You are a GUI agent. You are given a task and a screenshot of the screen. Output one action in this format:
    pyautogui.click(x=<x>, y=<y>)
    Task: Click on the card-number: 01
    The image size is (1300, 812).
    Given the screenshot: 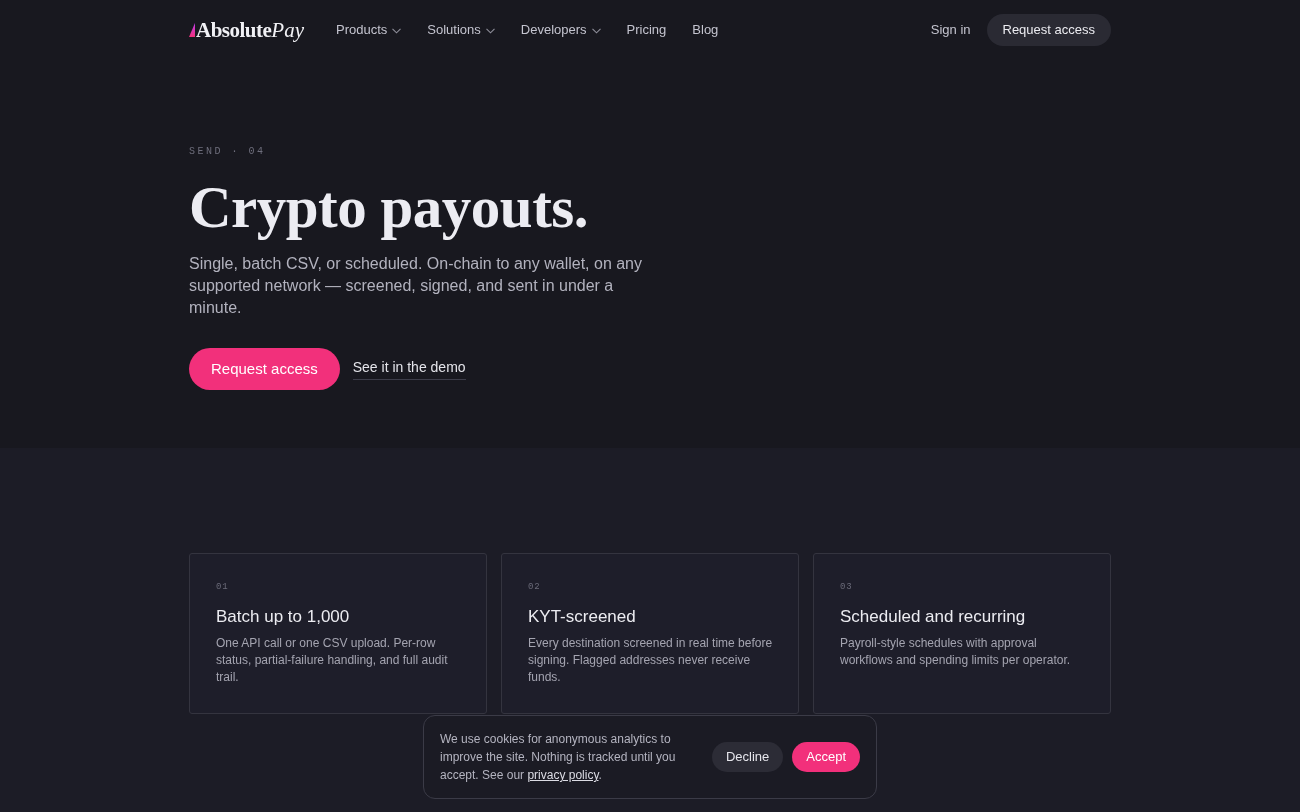 What is the action you would take?
    pyautogui.click(x=222, y=587)
    